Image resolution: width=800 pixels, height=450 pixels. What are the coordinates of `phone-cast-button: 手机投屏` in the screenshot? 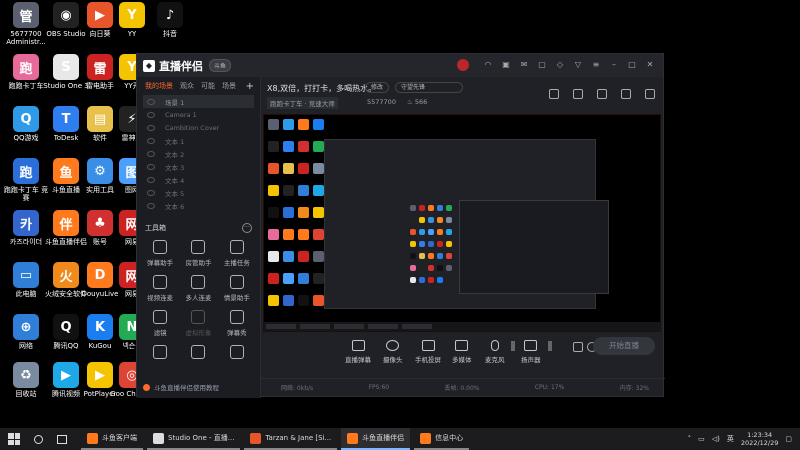 It's located at (428, 352).